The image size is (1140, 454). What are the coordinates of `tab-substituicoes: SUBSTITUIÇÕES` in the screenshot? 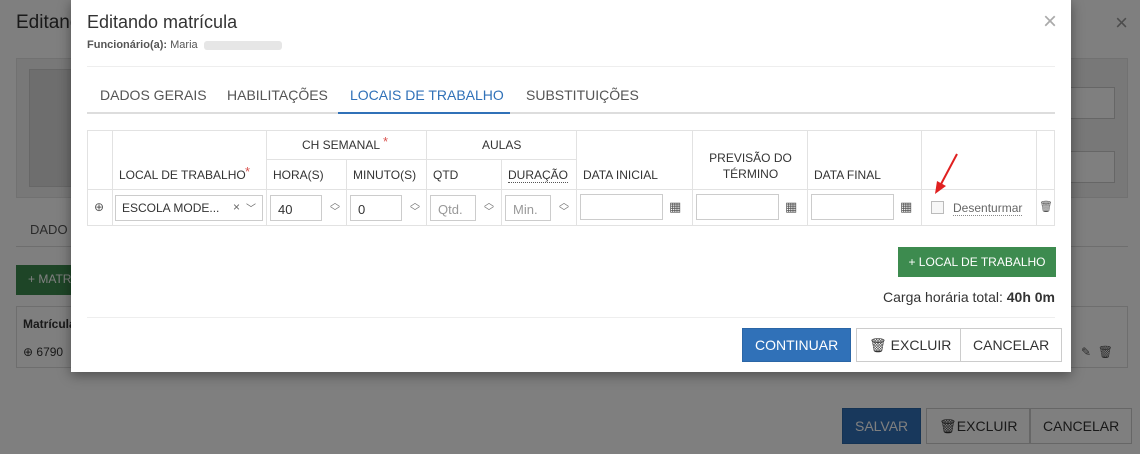 It's located at (582, 95).